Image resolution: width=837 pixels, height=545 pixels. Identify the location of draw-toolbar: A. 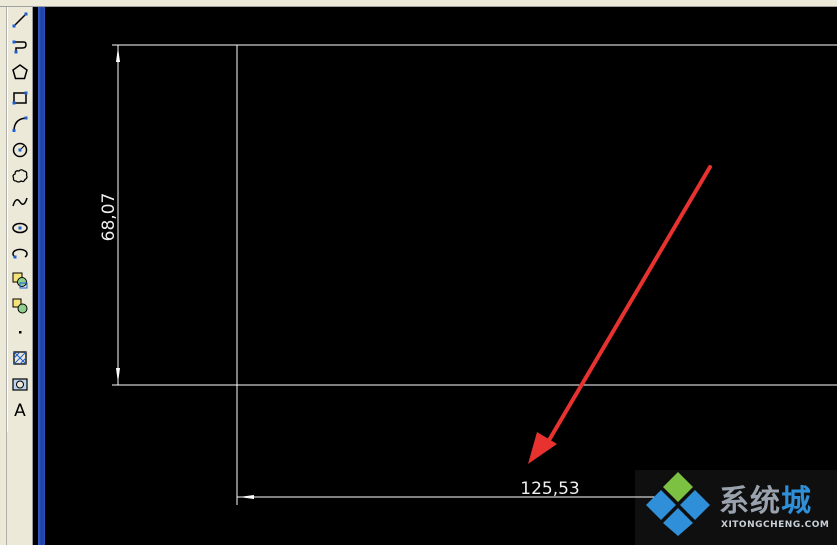
(20, 219).